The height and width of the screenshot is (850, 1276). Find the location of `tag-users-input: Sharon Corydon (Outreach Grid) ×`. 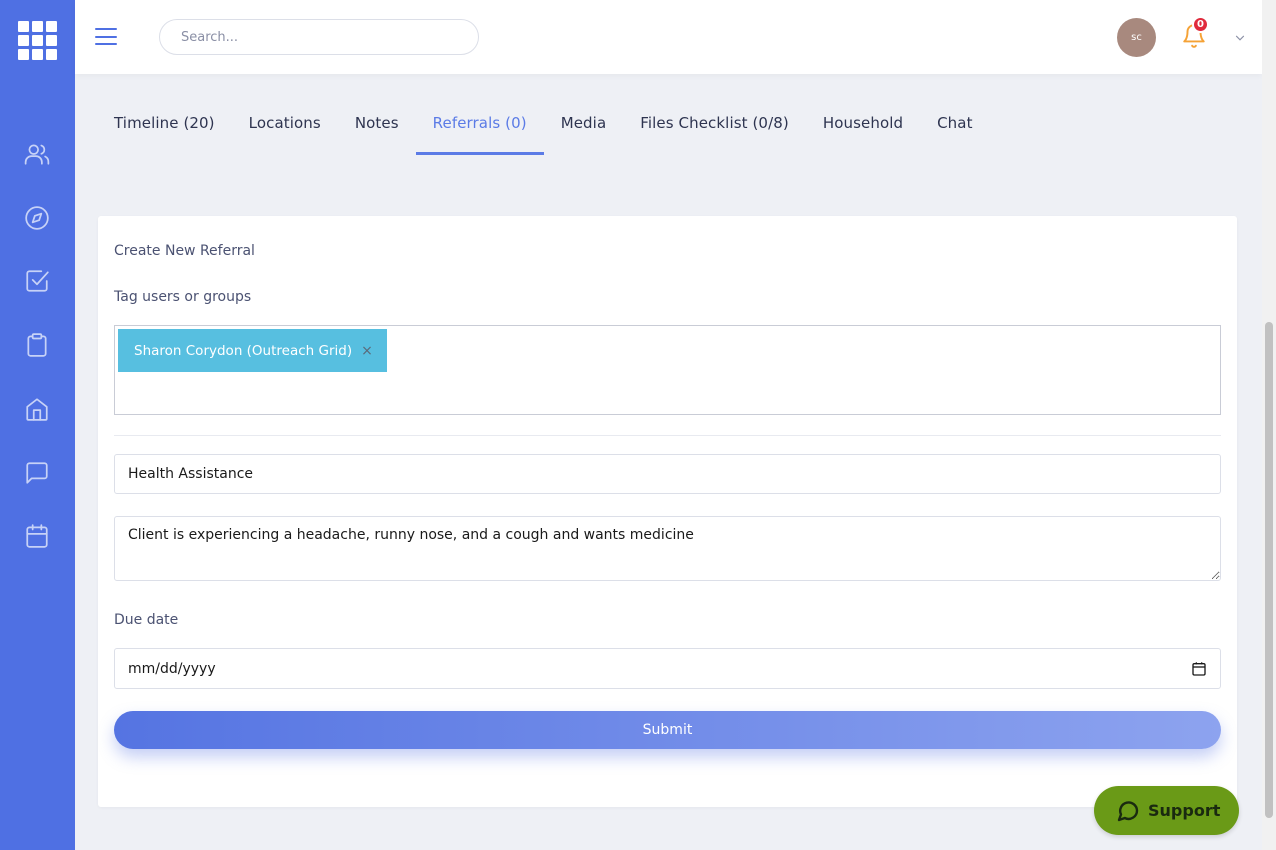

tag-users-input: Sharon Corydon (Outreach Grid) × is located at coordinates (667, 370).